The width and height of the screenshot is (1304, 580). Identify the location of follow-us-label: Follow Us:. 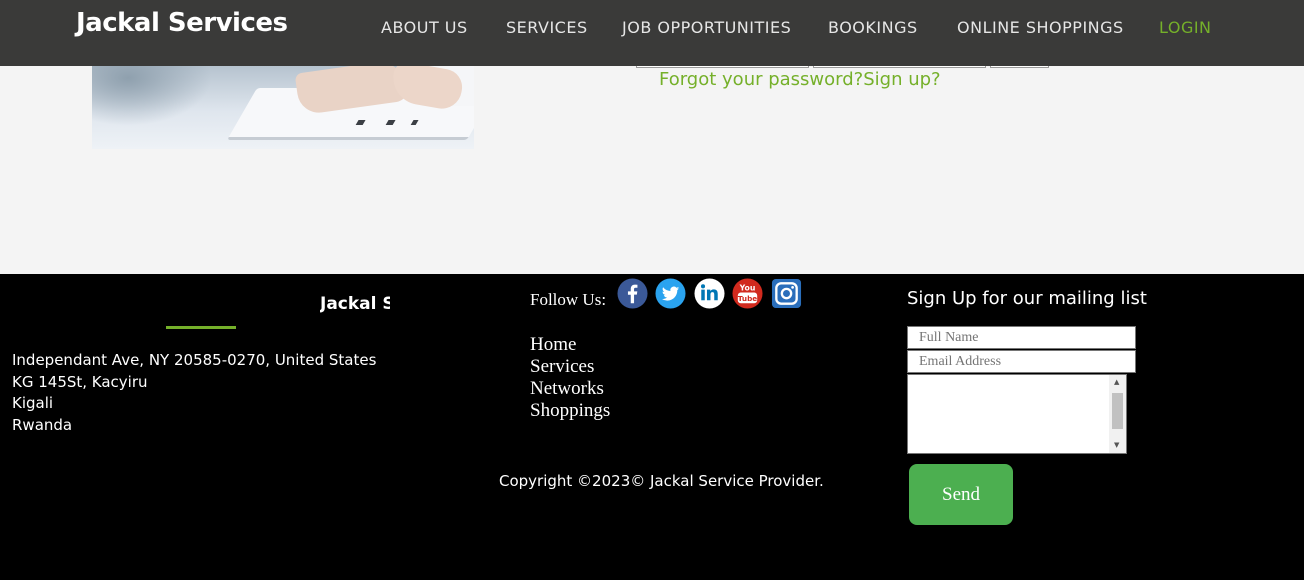
(568, 299).